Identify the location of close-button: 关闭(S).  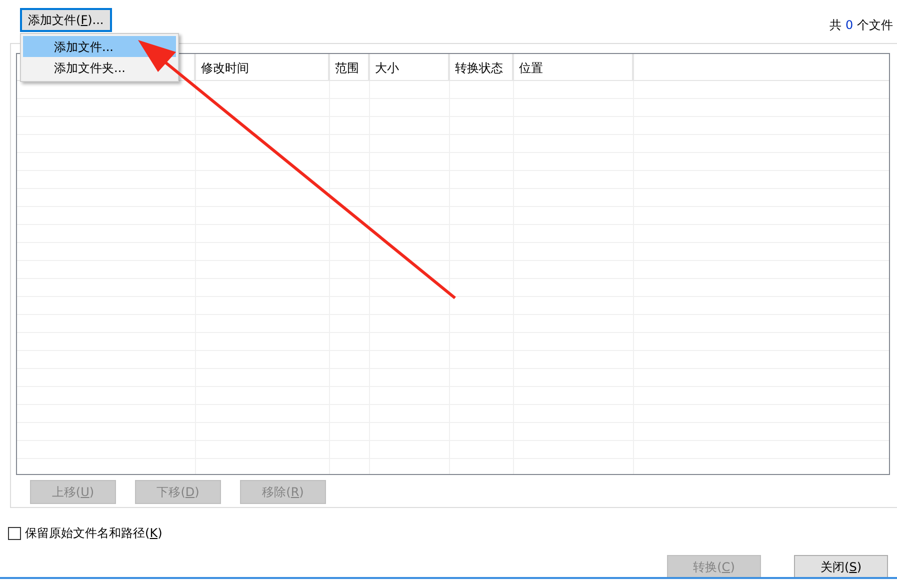
(841, 567).